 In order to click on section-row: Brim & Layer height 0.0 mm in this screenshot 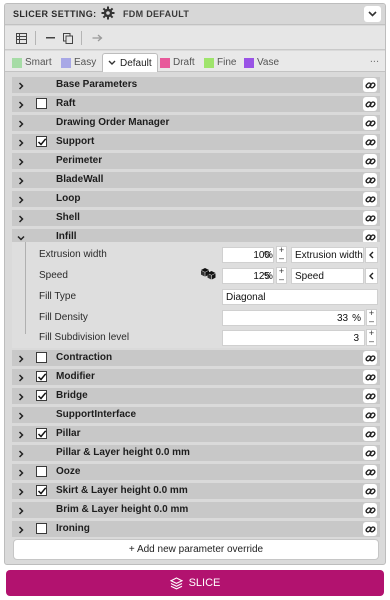, I will do `click(196, 510)`.